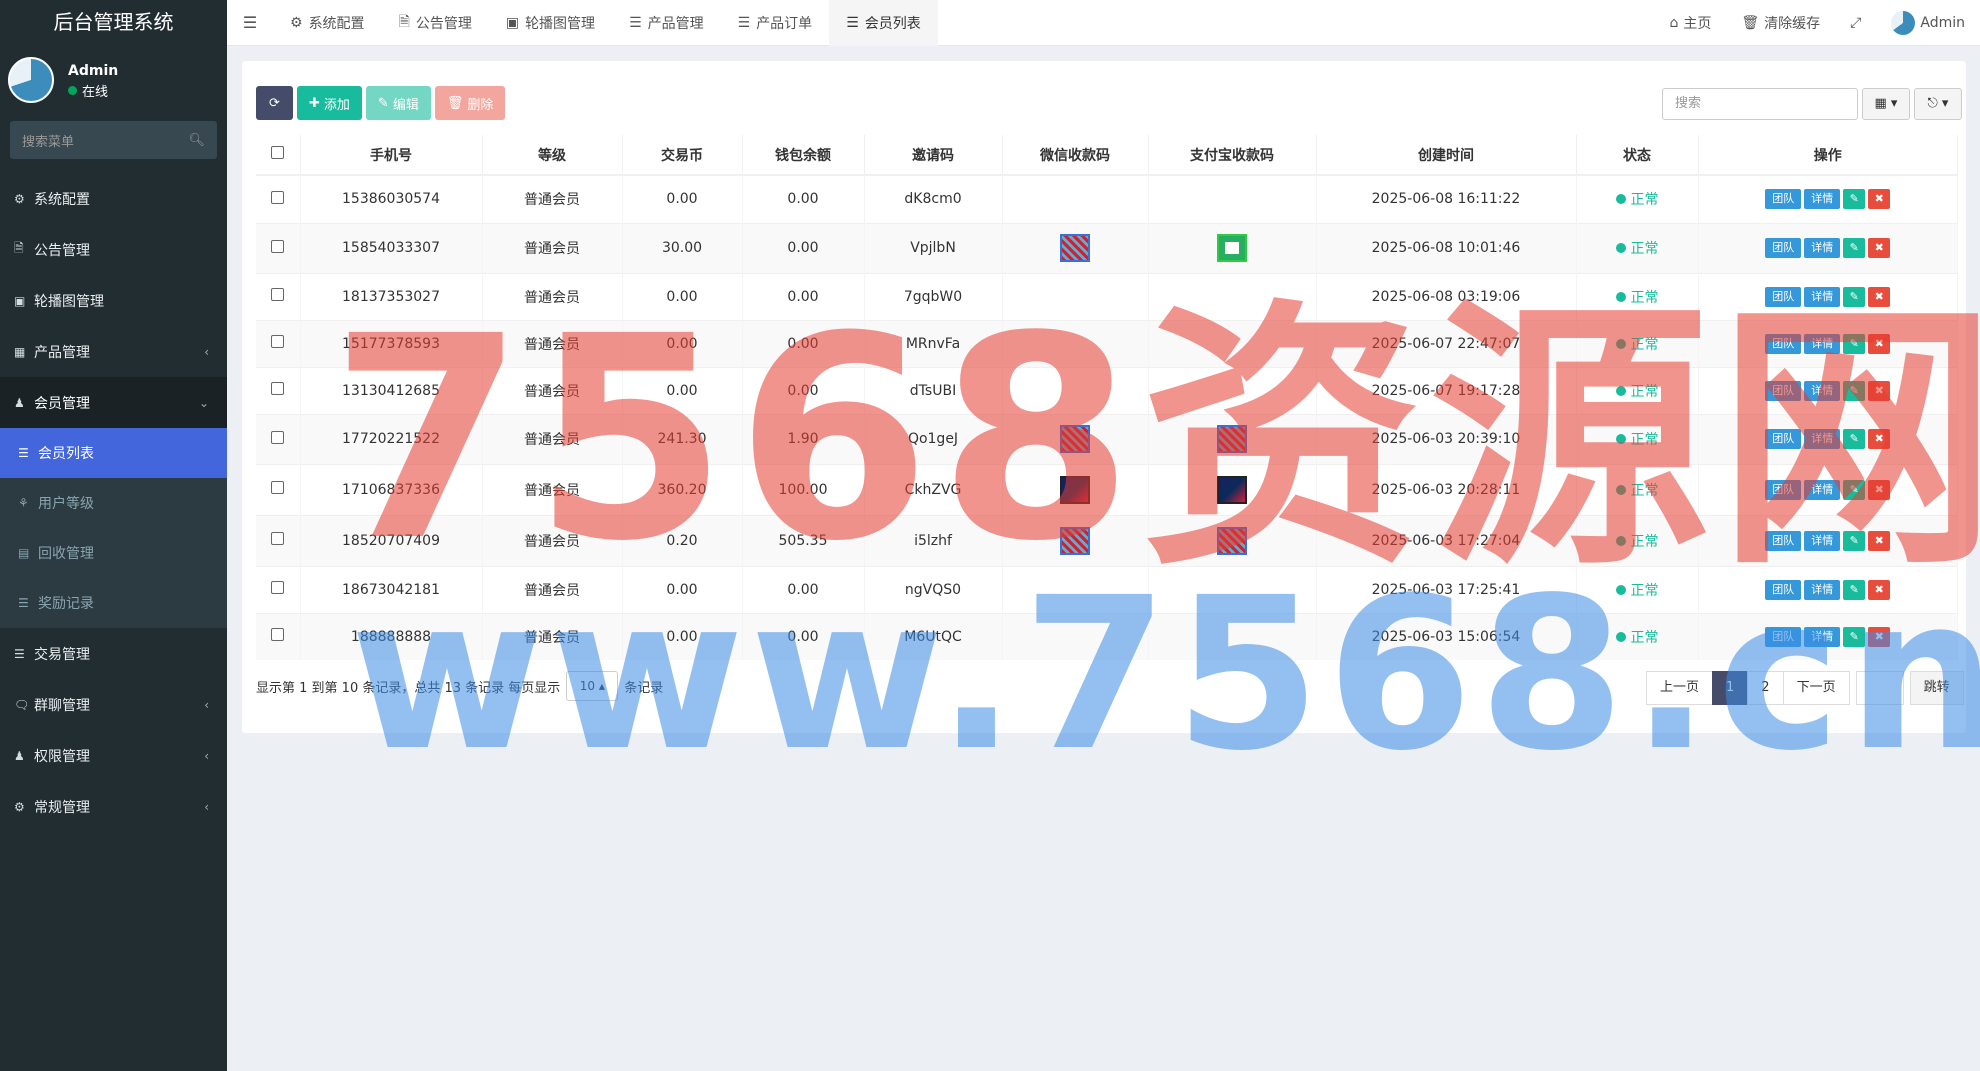 The width and height of the screenshot is (1980, 1071). Describe the element at coordinates (391, 155) in the screenshot. I see `col-phone: 手机号` at that location.